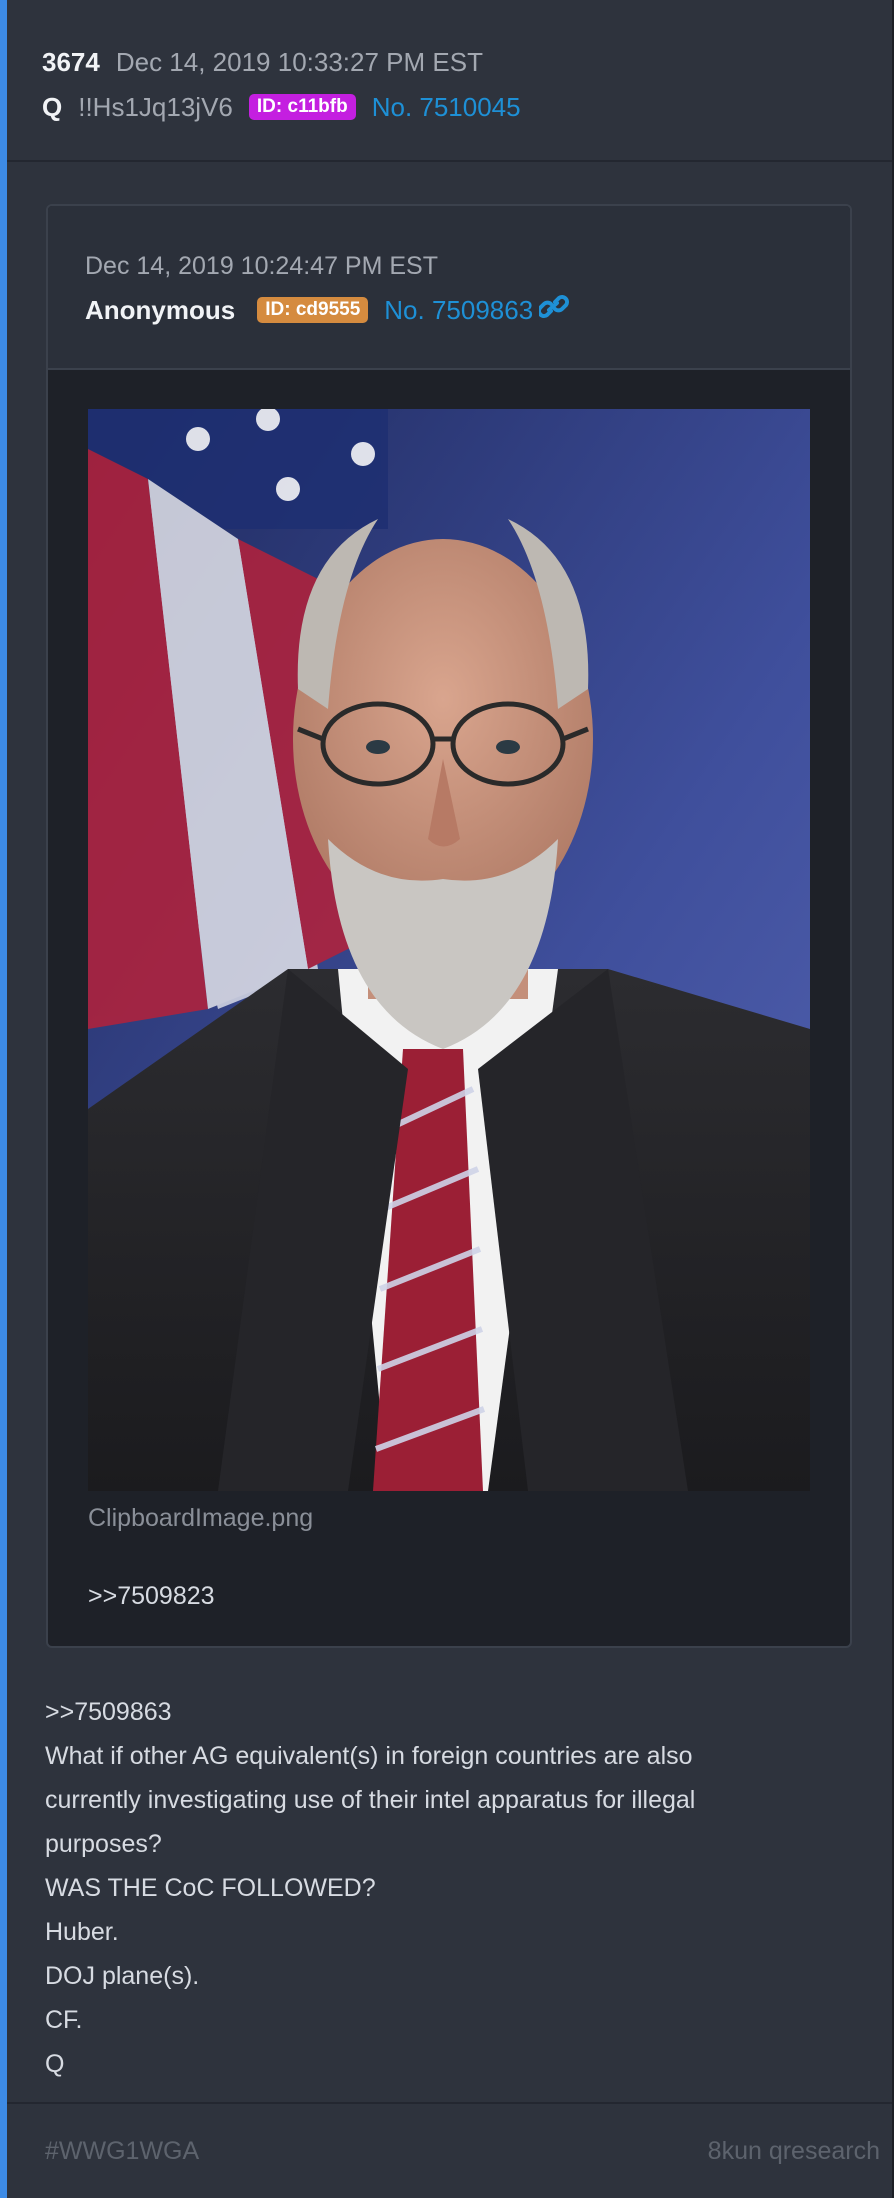 Image resolution: width=894 pixels, height=2198 pixels. Describe the element at coordinates (103, 1844) in the screenshot. I see `body-line: purposes?` at that location.